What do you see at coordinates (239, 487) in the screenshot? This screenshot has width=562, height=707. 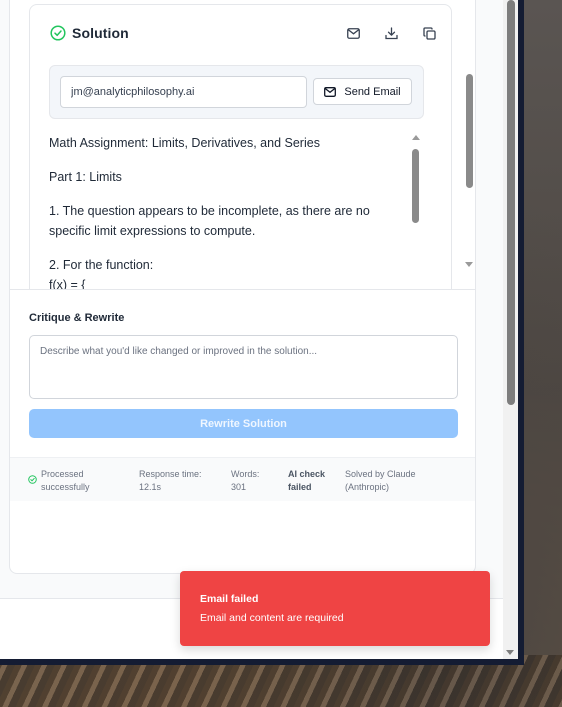 I see `words-value: 301` at bounding box center [239, 487].